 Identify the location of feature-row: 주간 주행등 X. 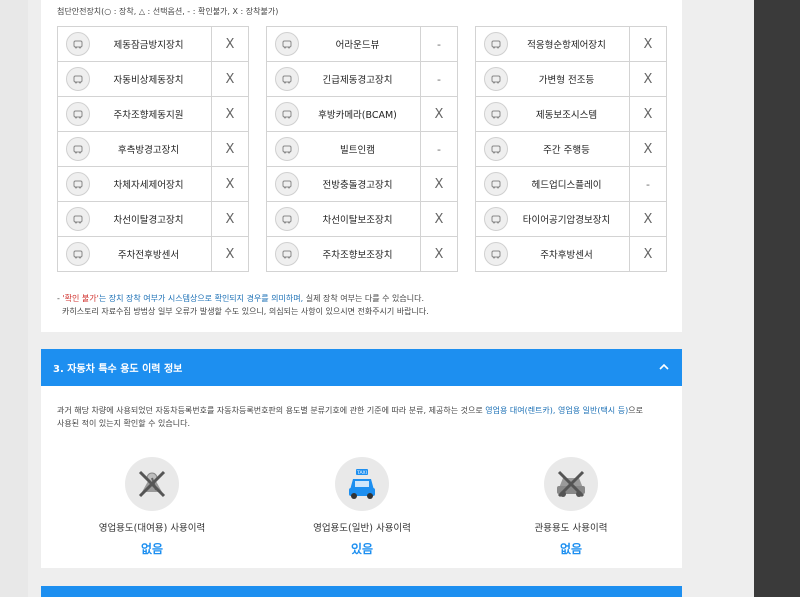
(571, 149).